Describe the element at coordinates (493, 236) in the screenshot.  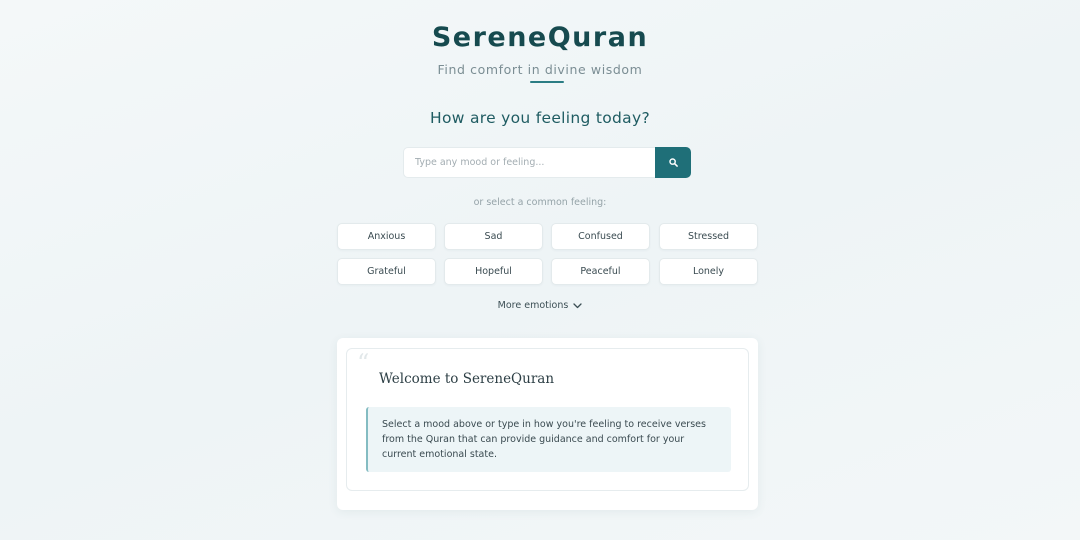
I see `mood-chip-sad: Sad` at that location.